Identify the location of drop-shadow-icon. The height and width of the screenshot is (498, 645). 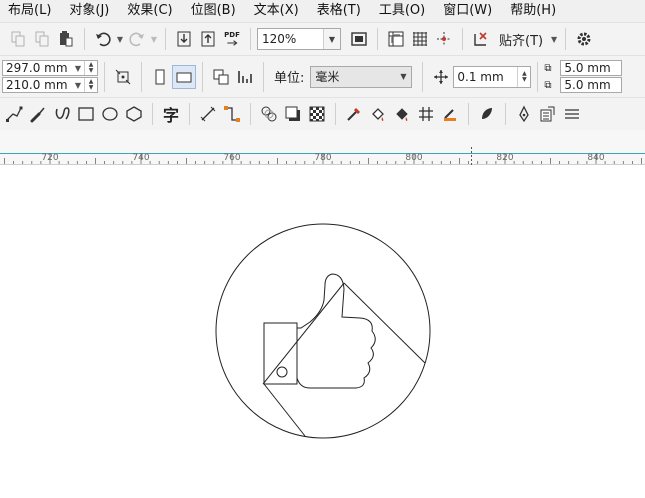
(293, 114).